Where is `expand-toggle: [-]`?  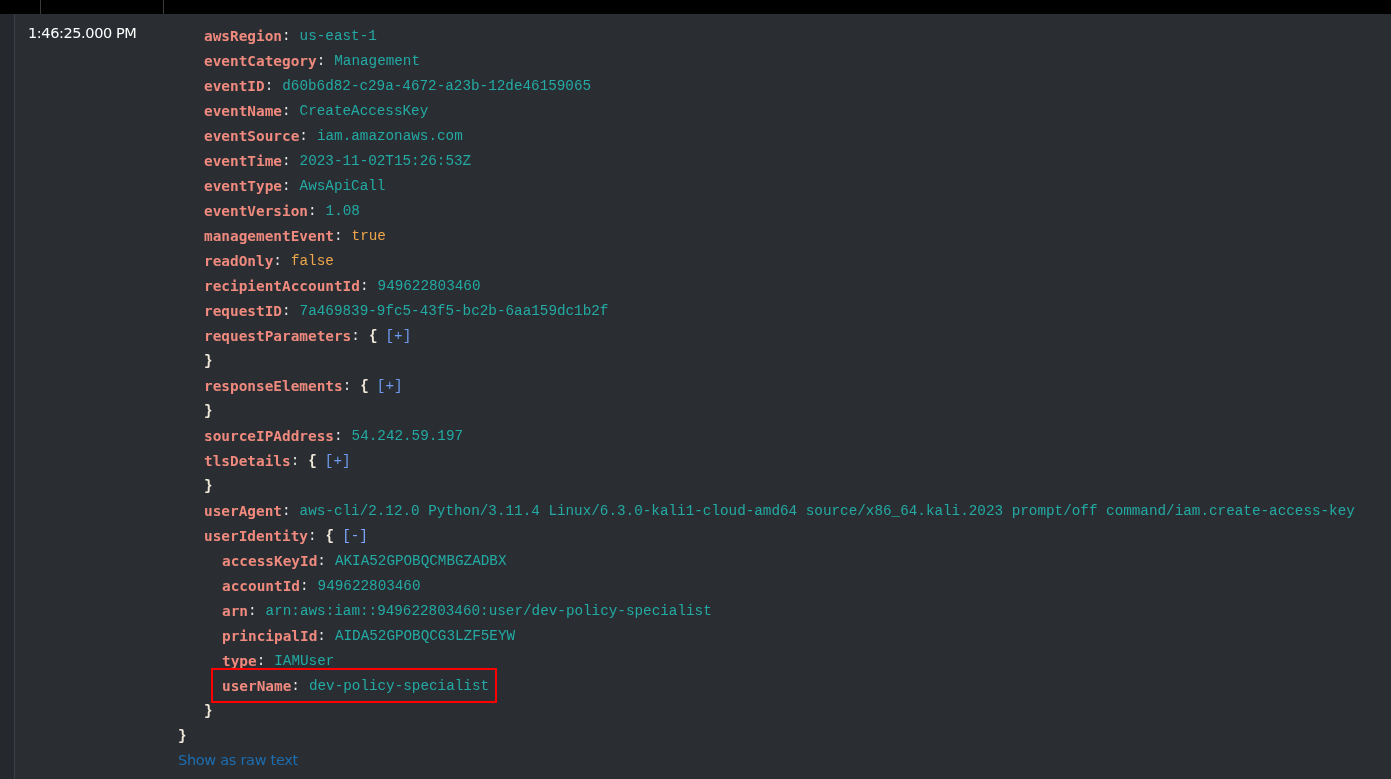 expand-toggle: [-] is located at coordinates (355, 535).